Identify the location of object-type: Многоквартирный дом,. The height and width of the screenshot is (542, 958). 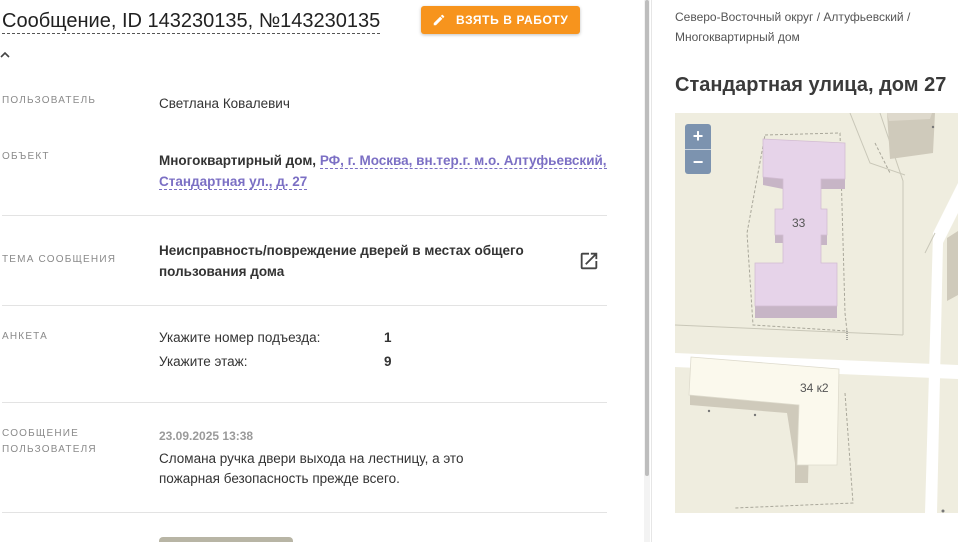
(238, 160).